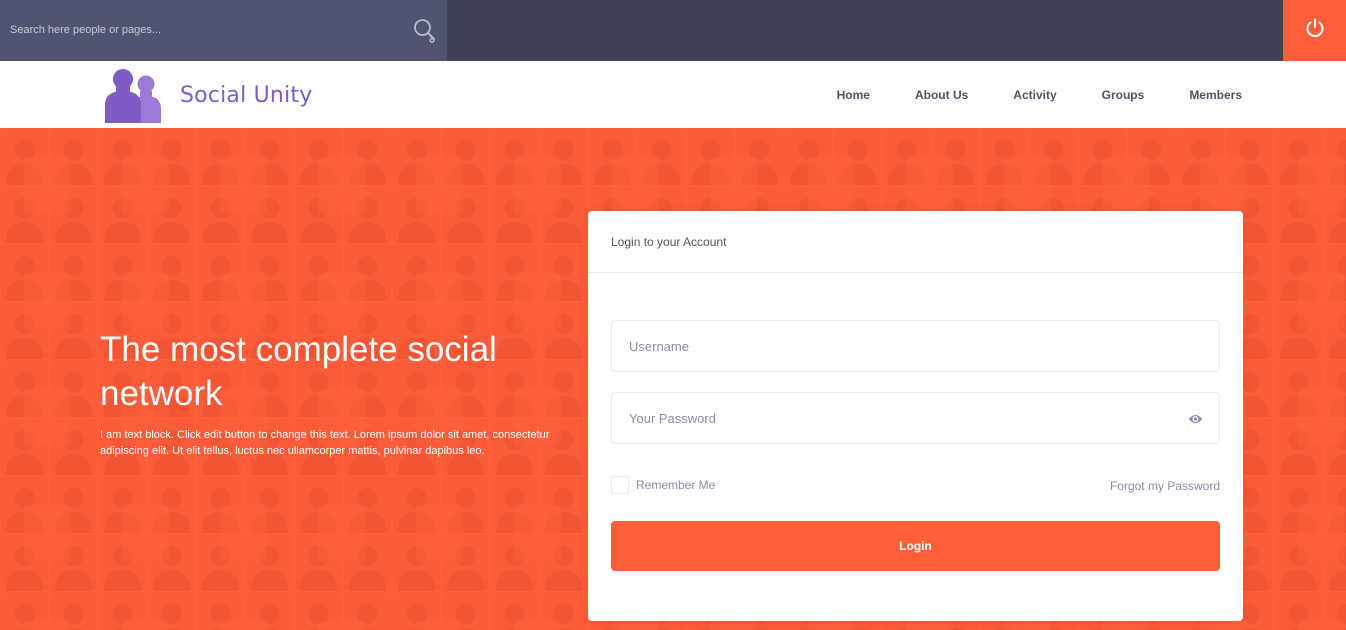 This screenshot has height=630, width=1346. What do you see at coordinates (137, 95) in the screenshot?
I see `users-icon` at bounding box center [137, 95].